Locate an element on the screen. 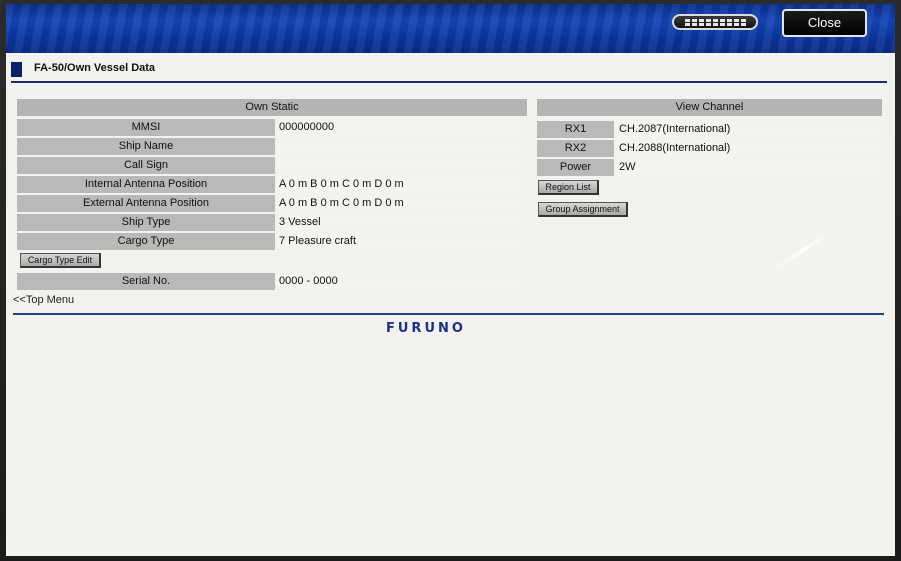 This screenshot has width=901, height=561. group-assignment-button: Group Assignment is located at coordinates (583, 209).